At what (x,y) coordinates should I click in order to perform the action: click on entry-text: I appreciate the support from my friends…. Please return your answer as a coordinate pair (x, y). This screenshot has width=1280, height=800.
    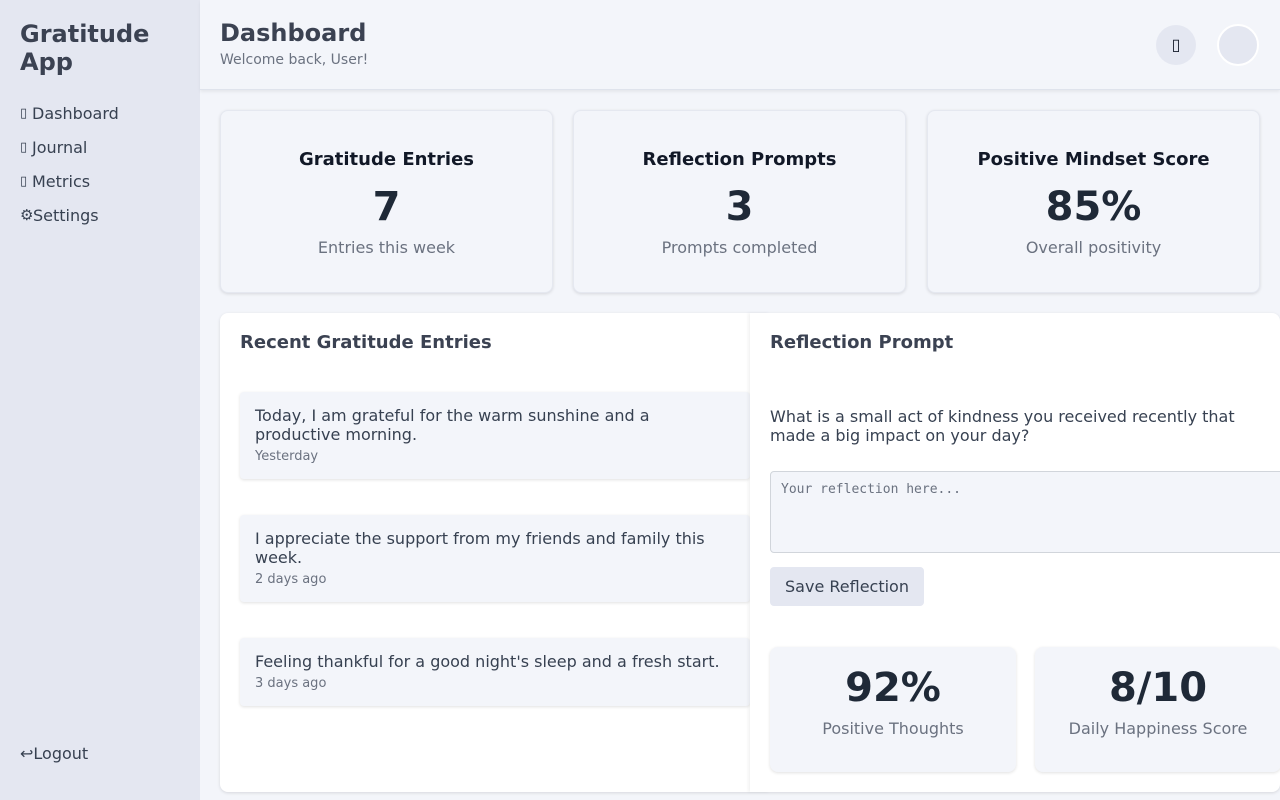
    Looking at the image, I should click on (480, 548).